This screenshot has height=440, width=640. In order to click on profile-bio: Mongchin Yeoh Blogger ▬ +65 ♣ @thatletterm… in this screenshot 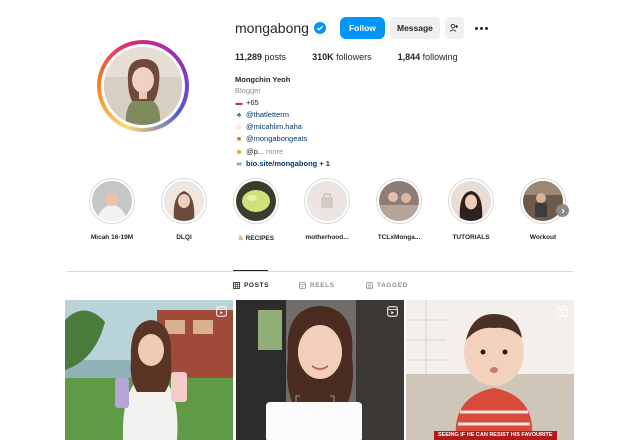, I will do `click(282, 122)`.